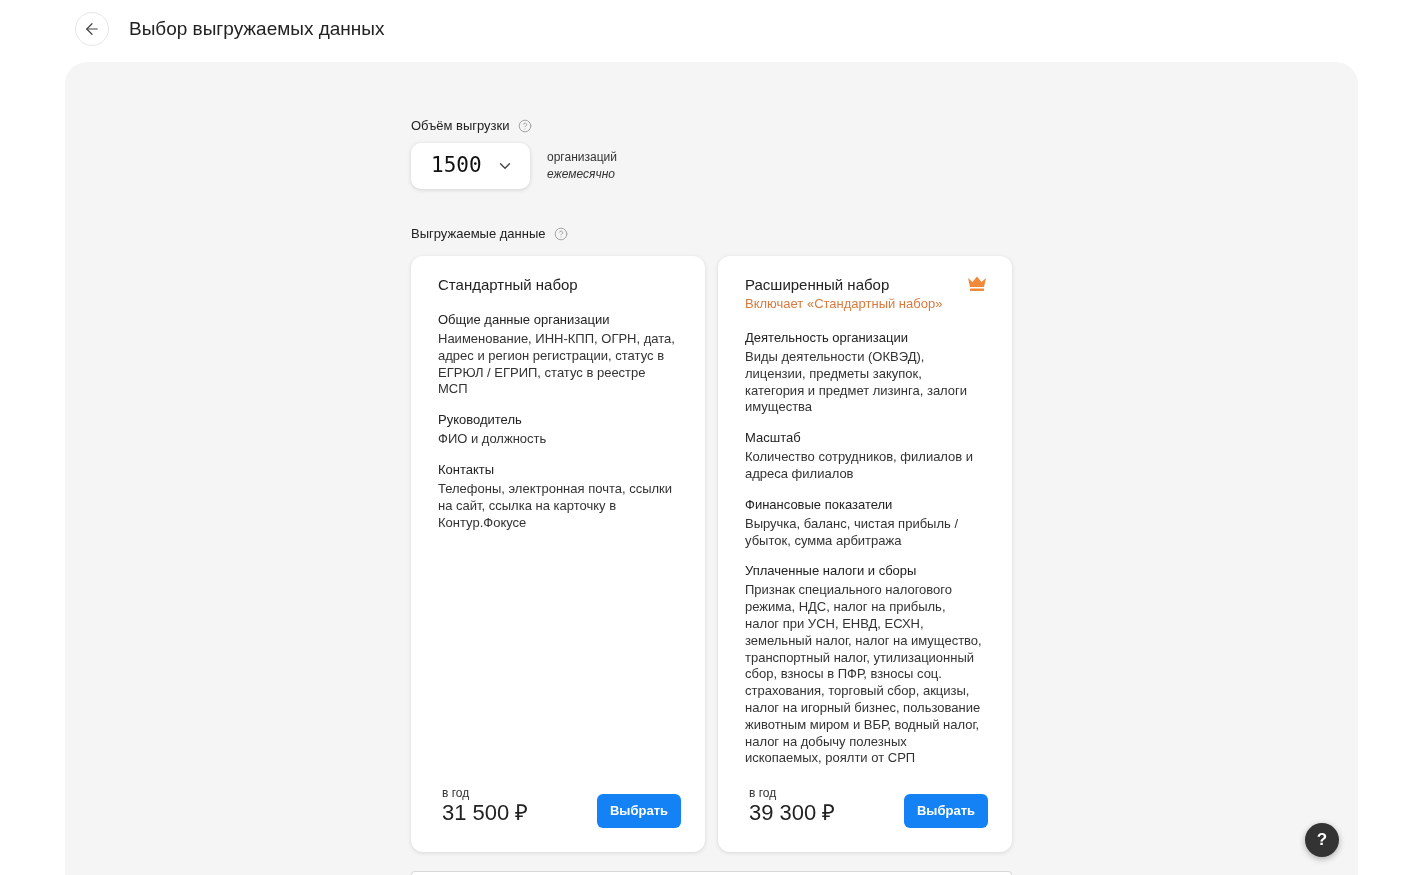 Image resolution: width=1418 pixels, height=875 pixels. Describe the element at coordinates (92, 29) in the screenshot. I see `back-button` at that location.